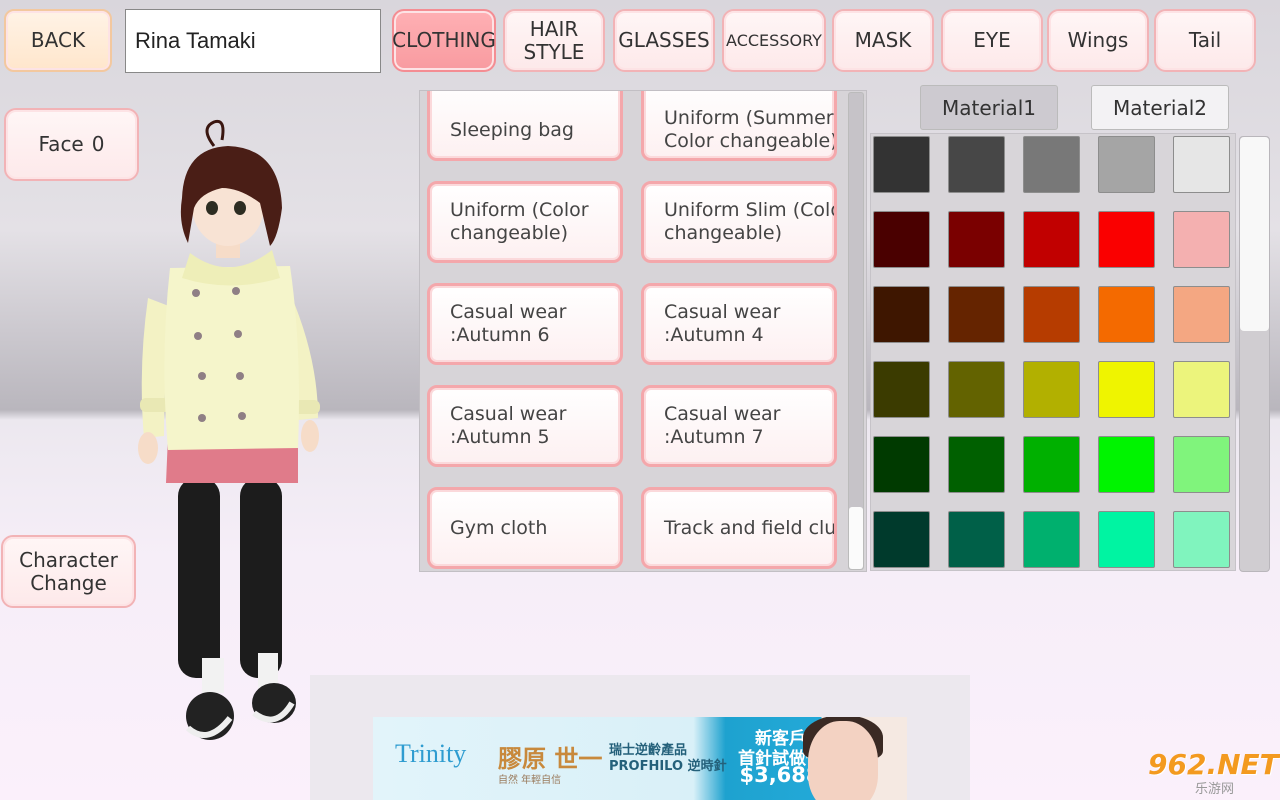 This screenshot has width=1280, height=800. What do you see at coordinates (519, 221) in the screenshot?
I see `clothing-item-label: Uniform (Color changeable)` at bounding box center [519, 221].